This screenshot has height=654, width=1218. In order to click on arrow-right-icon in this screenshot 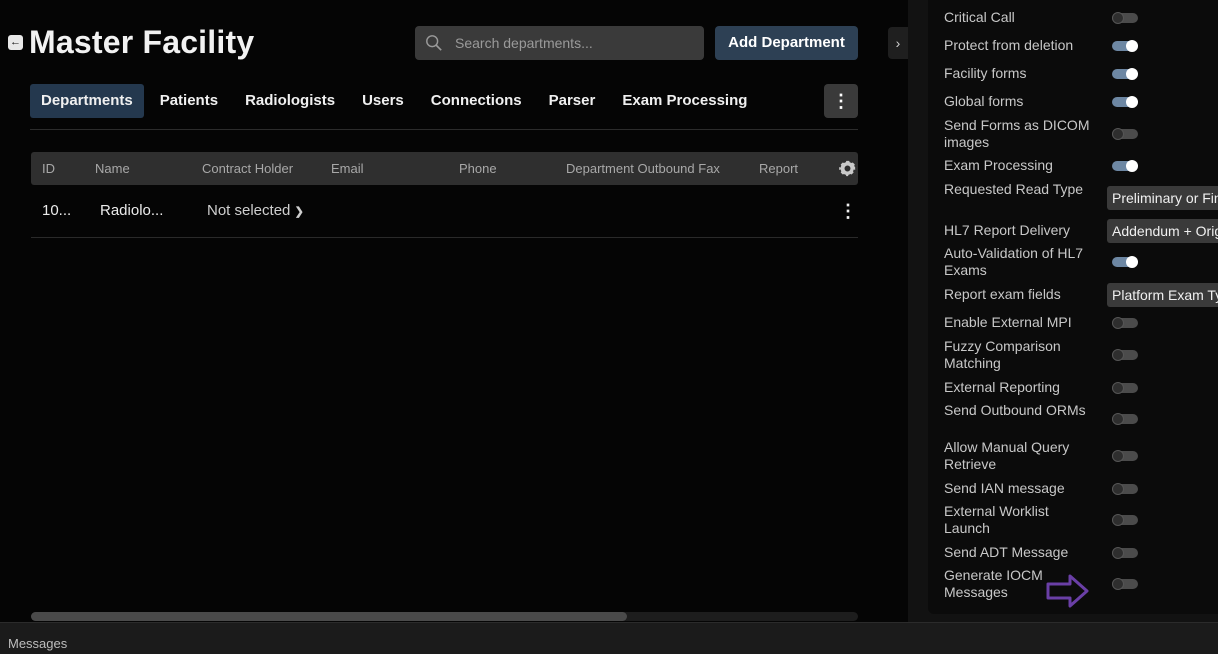, I will do `click(1067, 591)`.